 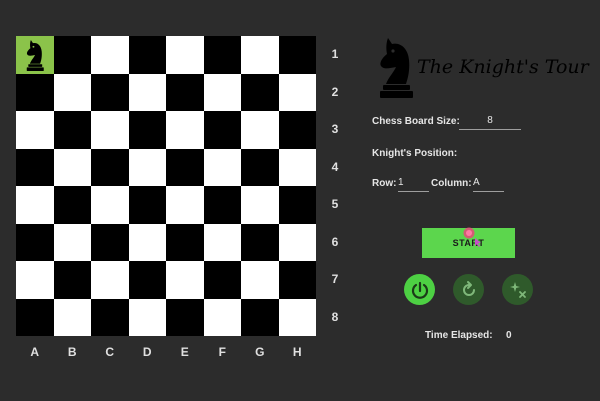 I want to click on board-square-a5, so click(x=35, y=205).